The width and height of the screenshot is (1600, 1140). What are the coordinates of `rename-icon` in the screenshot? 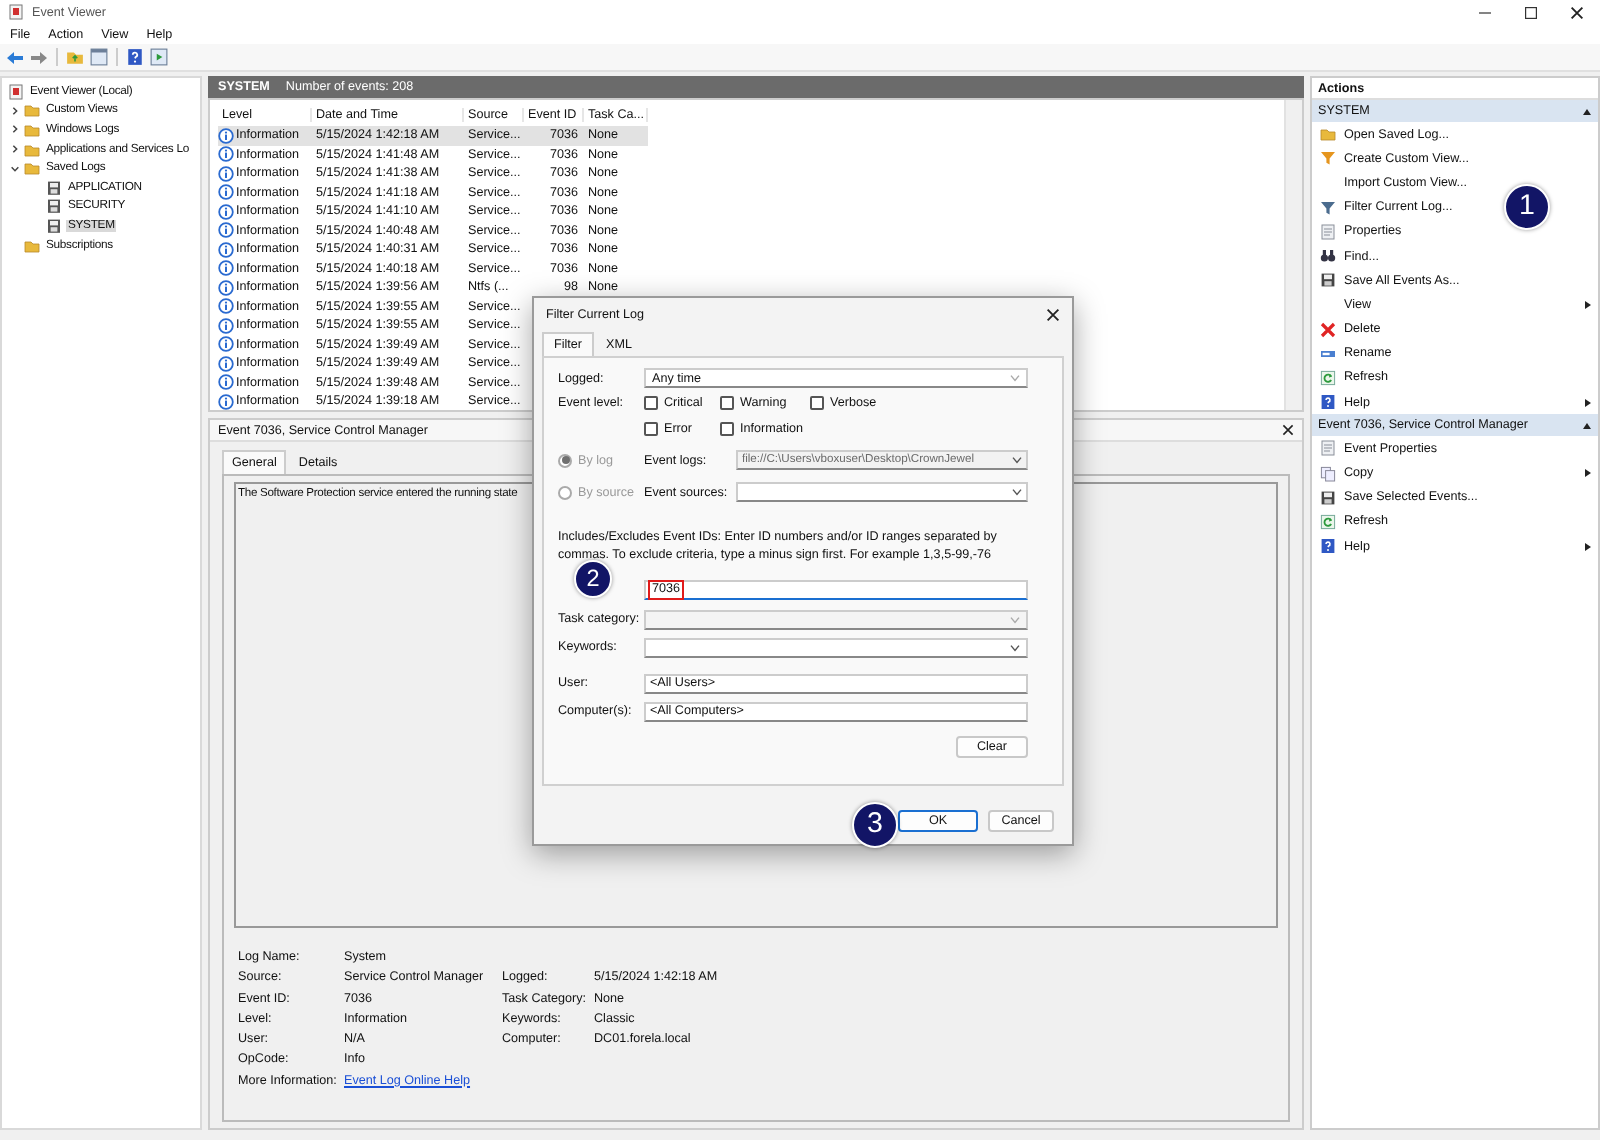 It's located at (1327, 353).